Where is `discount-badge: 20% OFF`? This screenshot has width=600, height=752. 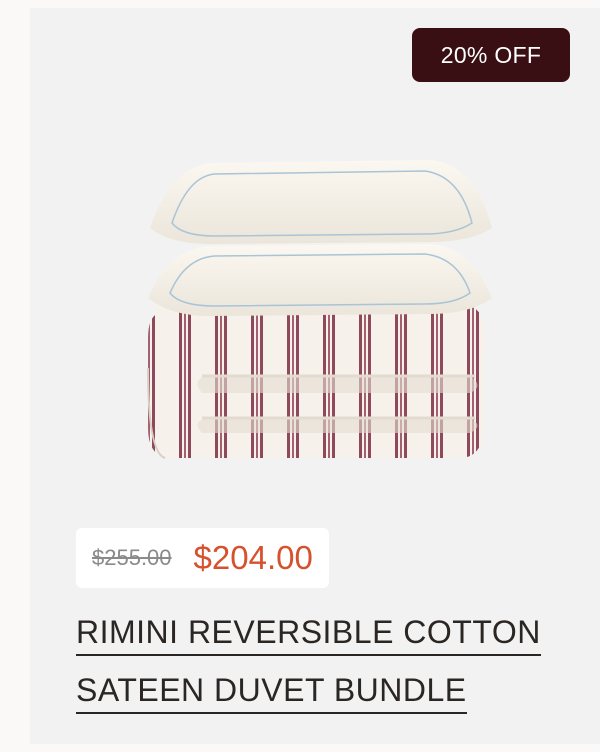
discount-badge: 20% OFF is located at coordinates (491, 55).